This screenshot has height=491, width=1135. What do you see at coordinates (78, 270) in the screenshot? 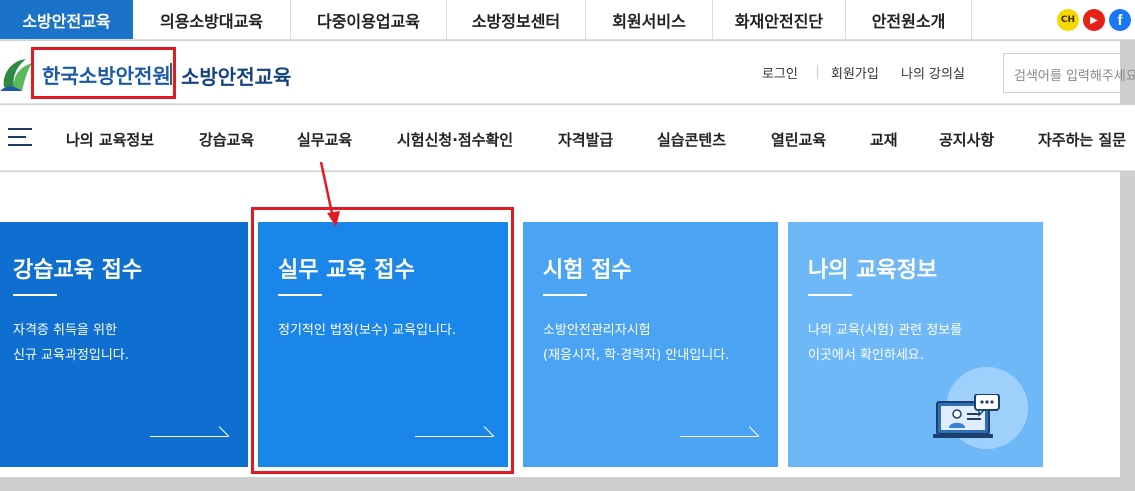
I see `card-title: 강습교육 접수` at bounding box center [78, 270].